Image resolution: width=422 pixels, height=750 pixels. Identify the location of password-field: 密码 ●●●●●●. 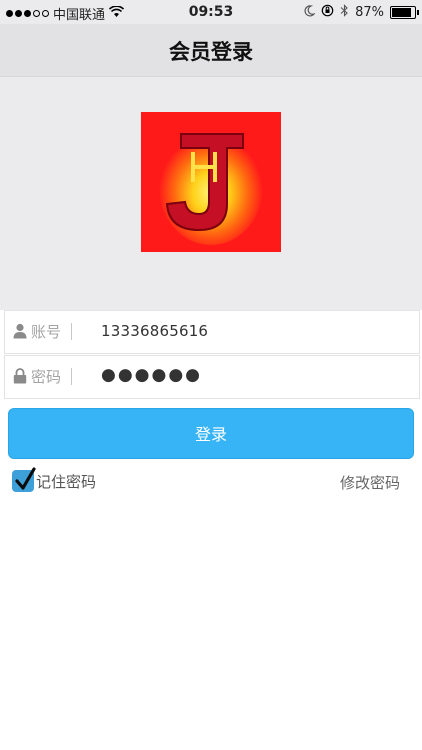
(212, 377).